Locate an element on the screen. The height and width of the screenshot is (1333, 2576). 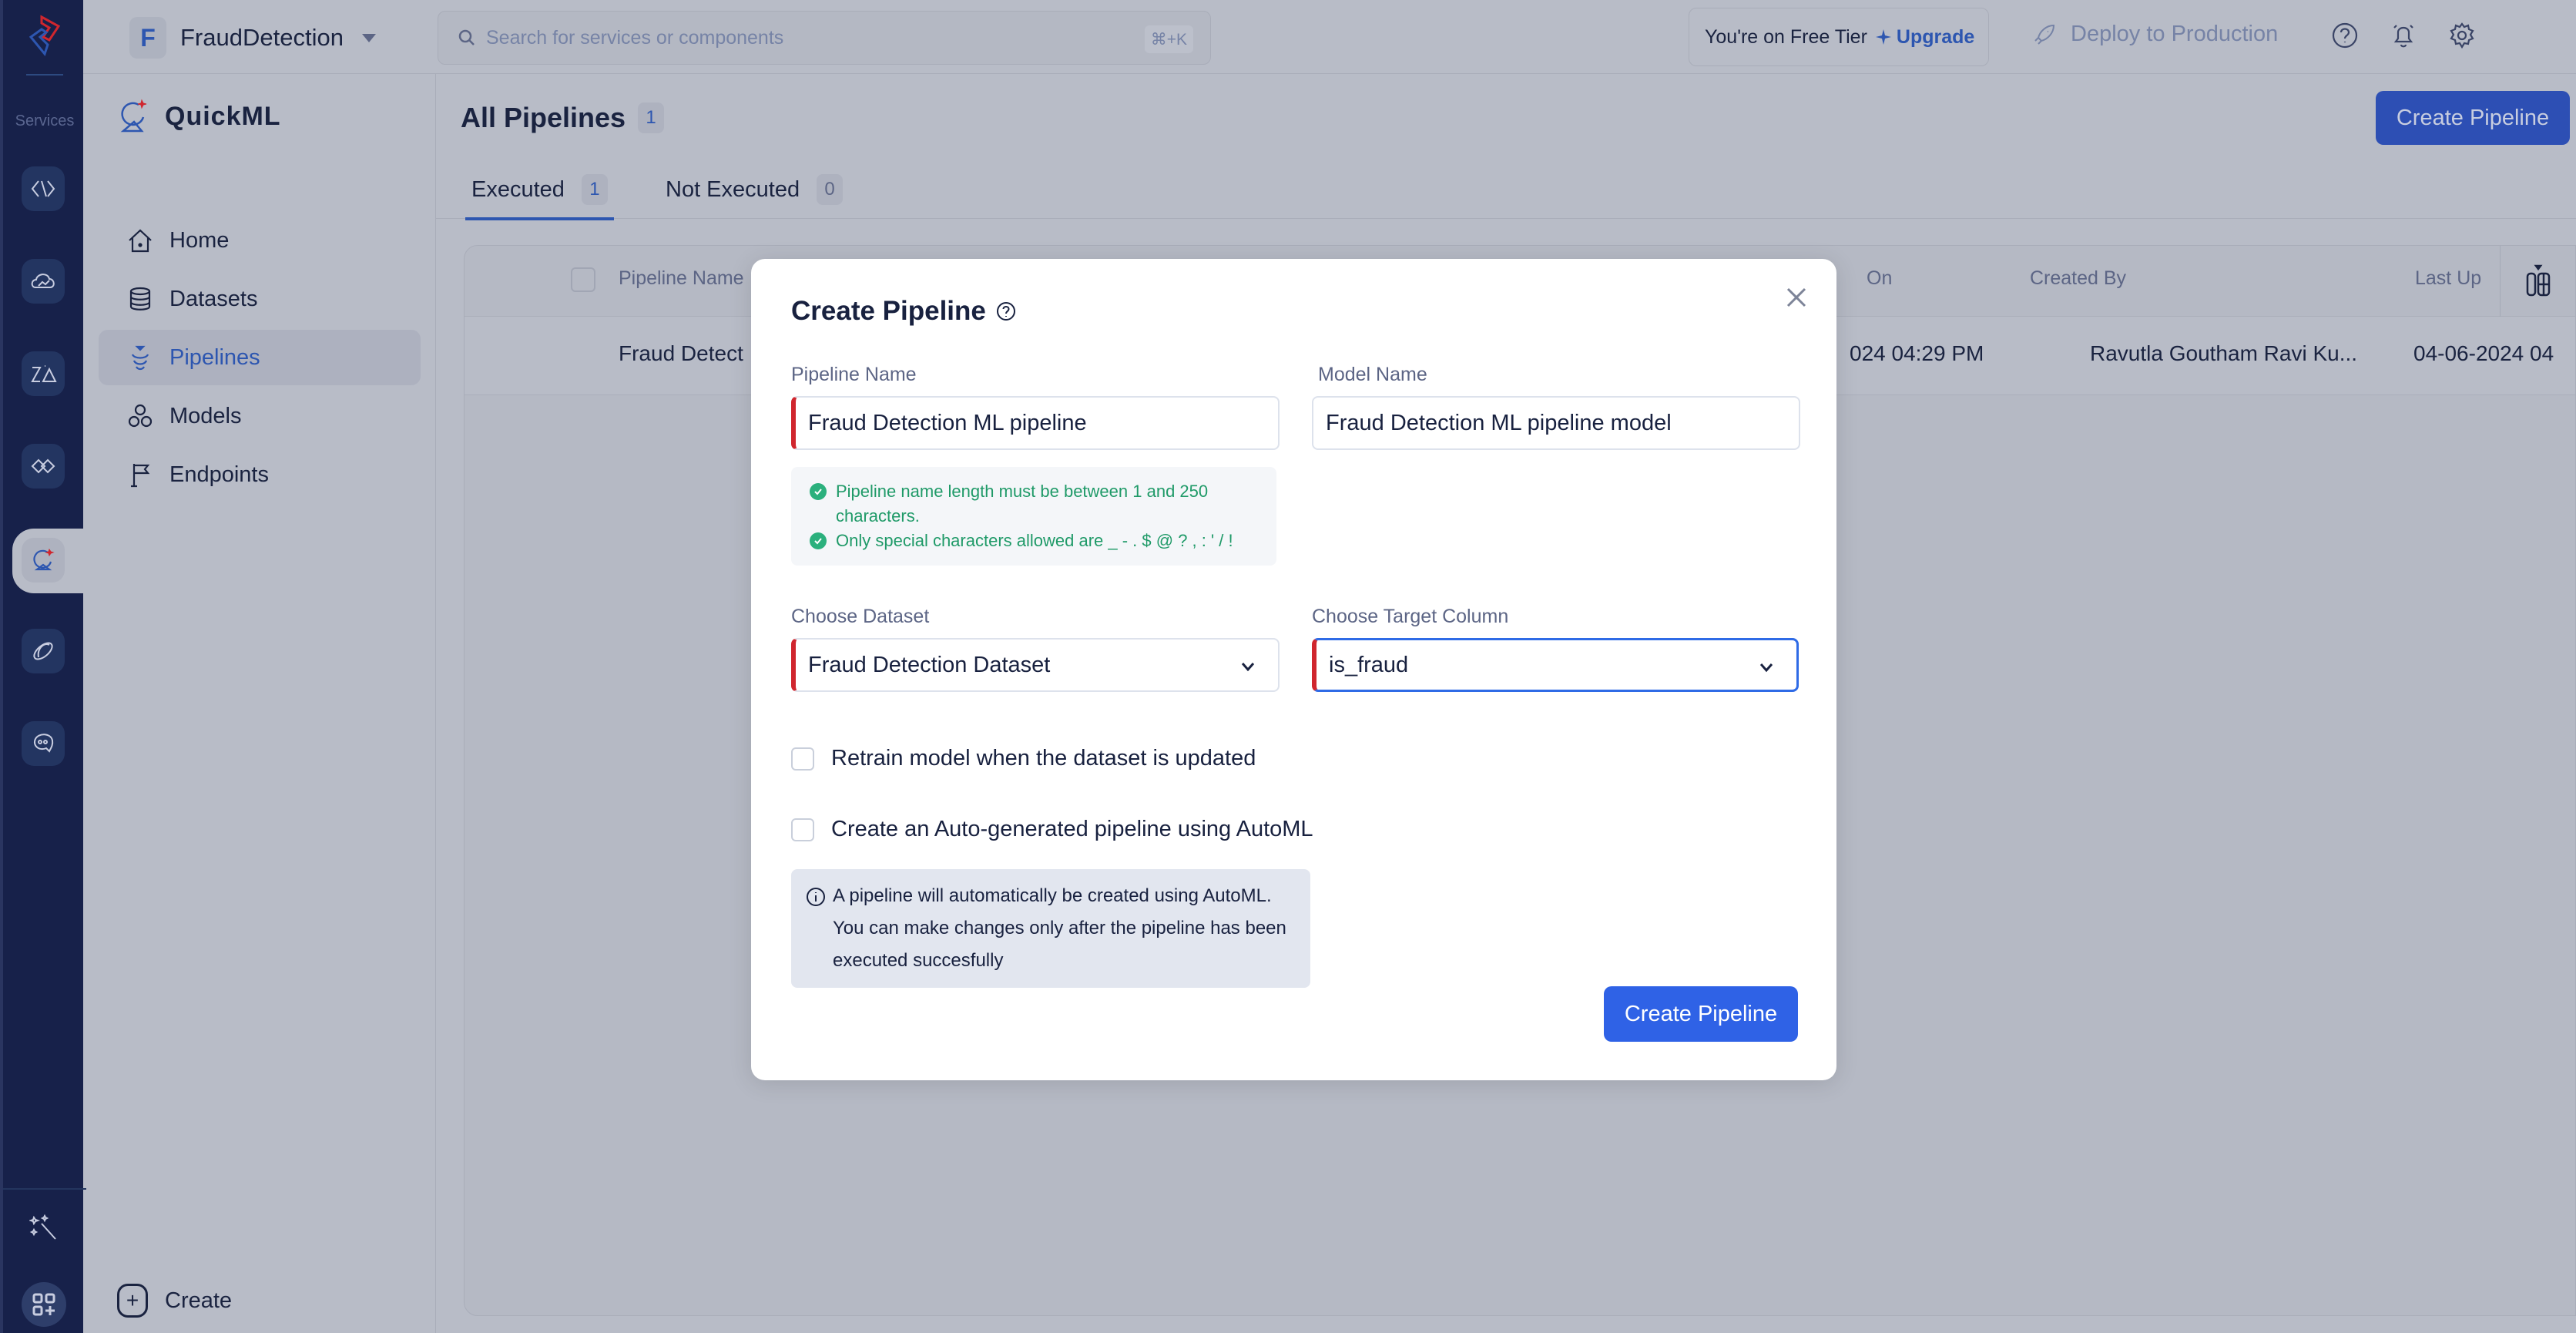
quickml-logo-icon is located at coordinates (133, 116).